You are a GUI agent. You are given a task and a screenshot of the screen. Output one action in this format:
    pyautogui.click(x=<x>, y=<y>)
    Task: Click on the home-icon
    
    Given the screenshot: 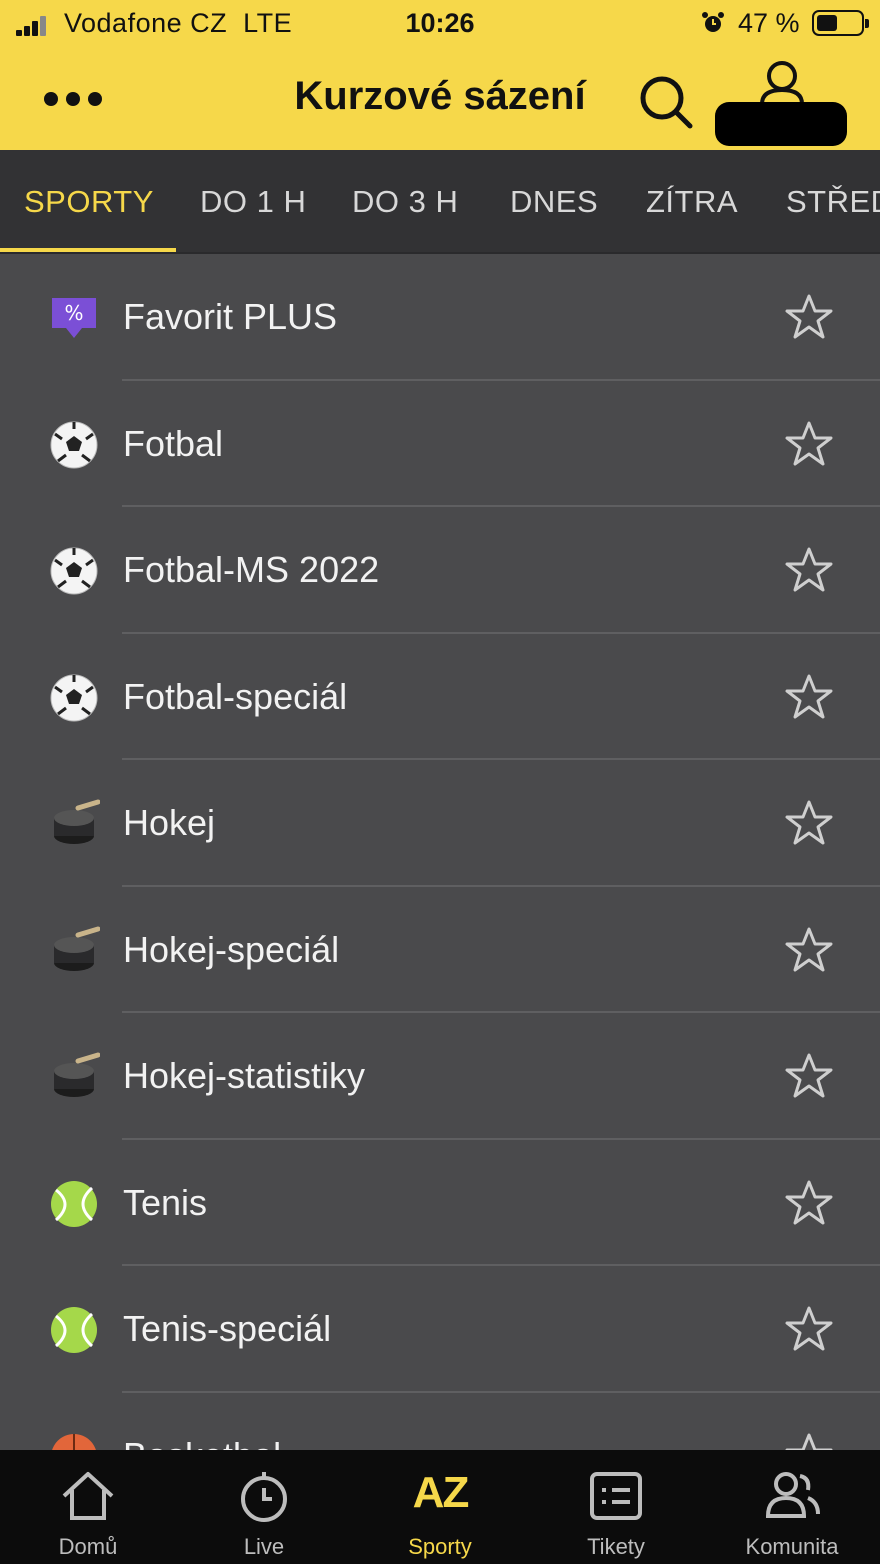 What is the action you would take?
    pyautogui.click(x=88, y=1496)
    